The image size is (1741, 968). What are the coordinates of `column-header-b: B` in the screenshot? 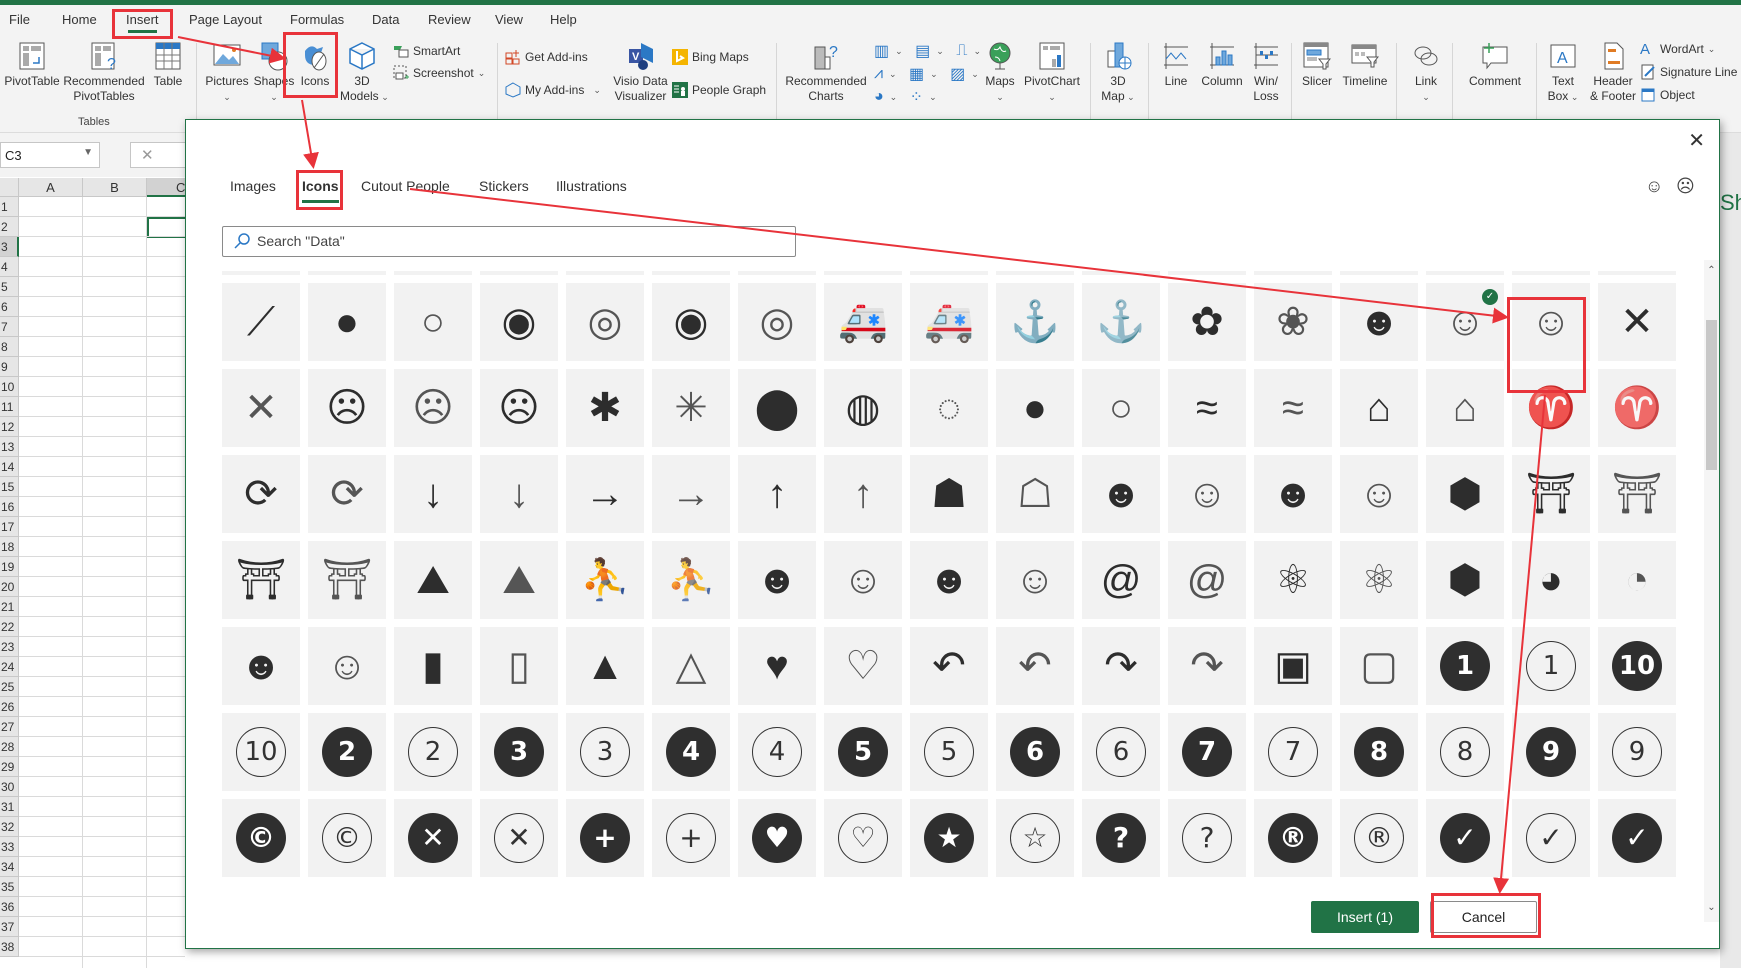 It's located at (115, 187).